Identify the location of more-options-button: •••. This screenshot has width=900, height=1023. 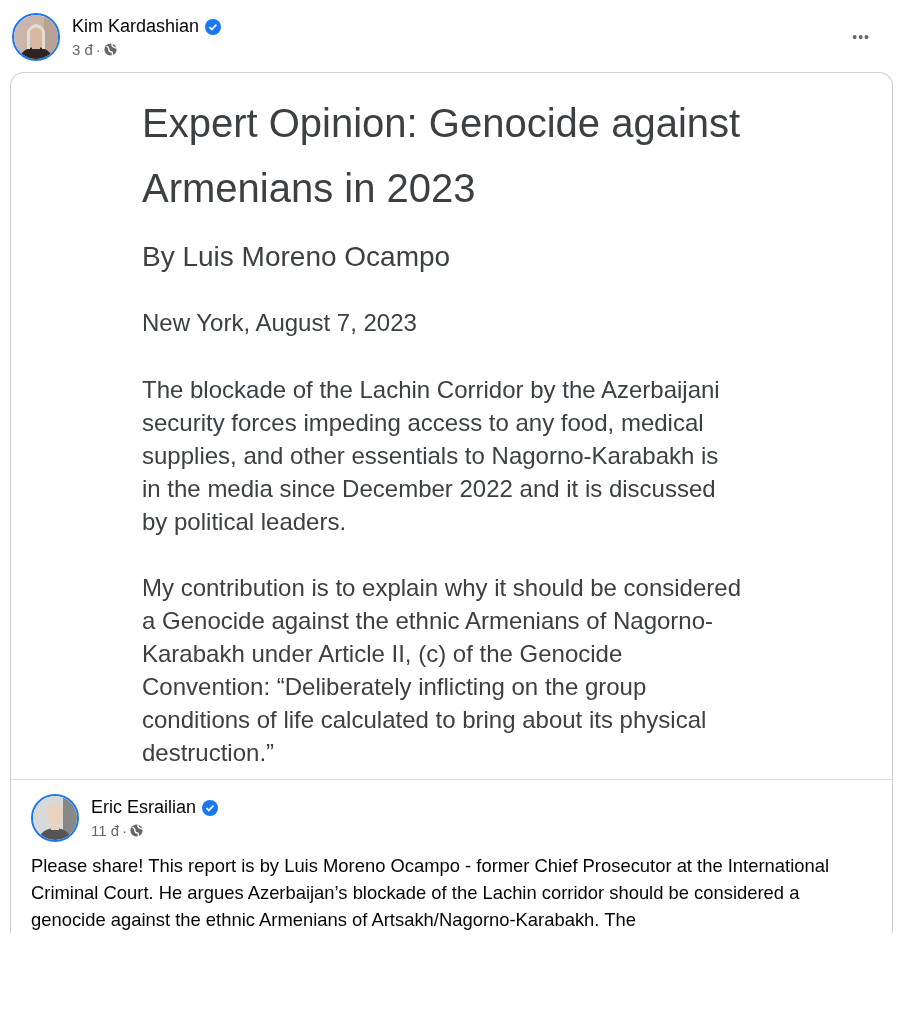
(861, 37).